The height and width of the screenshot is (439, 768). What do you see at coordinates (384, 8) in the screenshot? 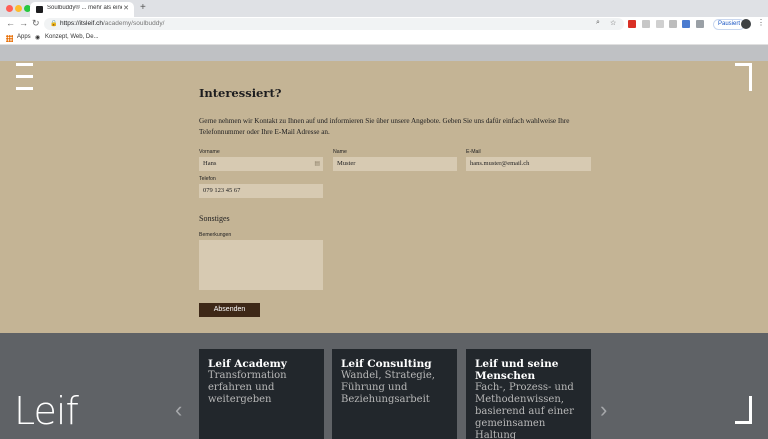
I see `browser-tab-bar: Soulbuddy® ... mehr als eine C... ✕ +` at bounding box center [384, 8].